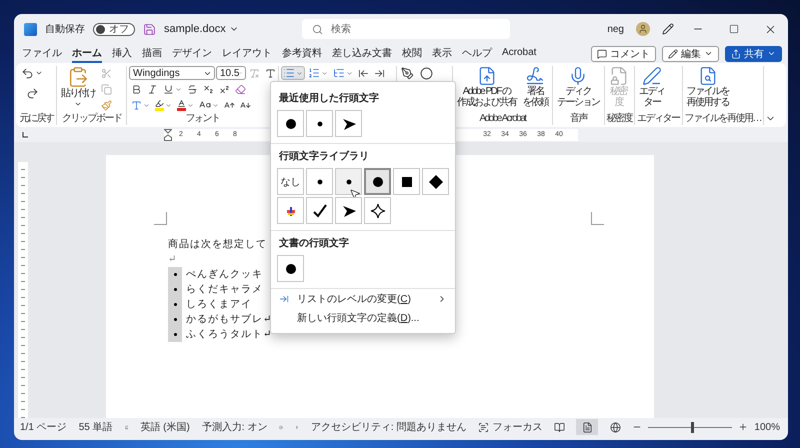 The width and height of the screenshot is (800, 448). What do you see at coordinates (578, 87) in the screenshot?
I see `dictation-button: ディク テーション` at bounding box center [578, 87].